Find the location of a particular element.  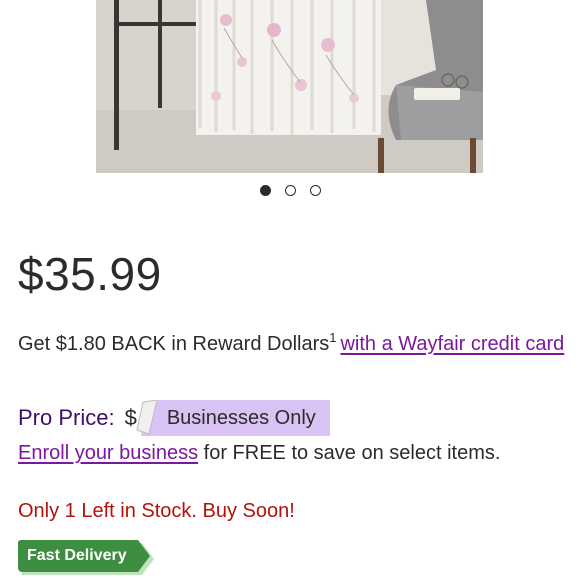

businesses-only-badge: Businesses Only is located at coordinates (243, 418).